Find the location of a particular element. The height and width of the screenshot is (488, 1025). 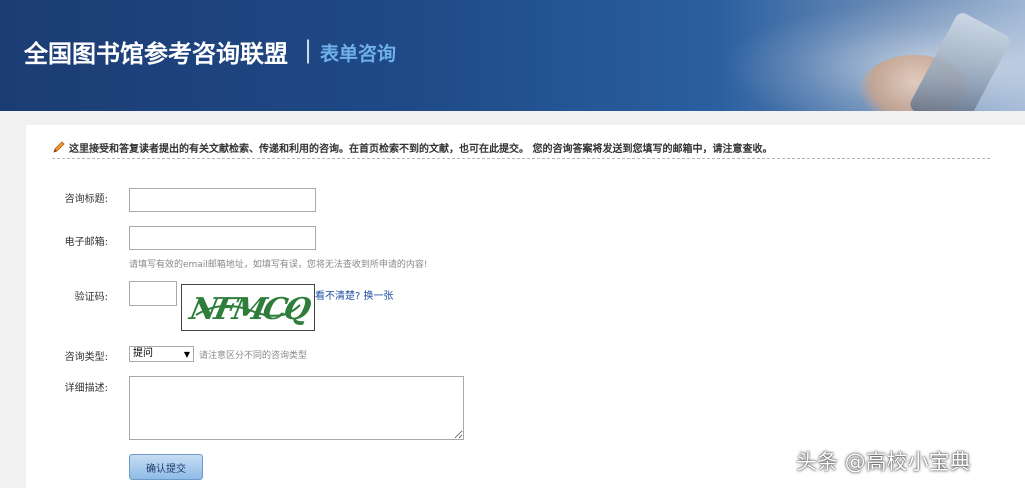

pencil-icon is located at coordinates (59, 147).